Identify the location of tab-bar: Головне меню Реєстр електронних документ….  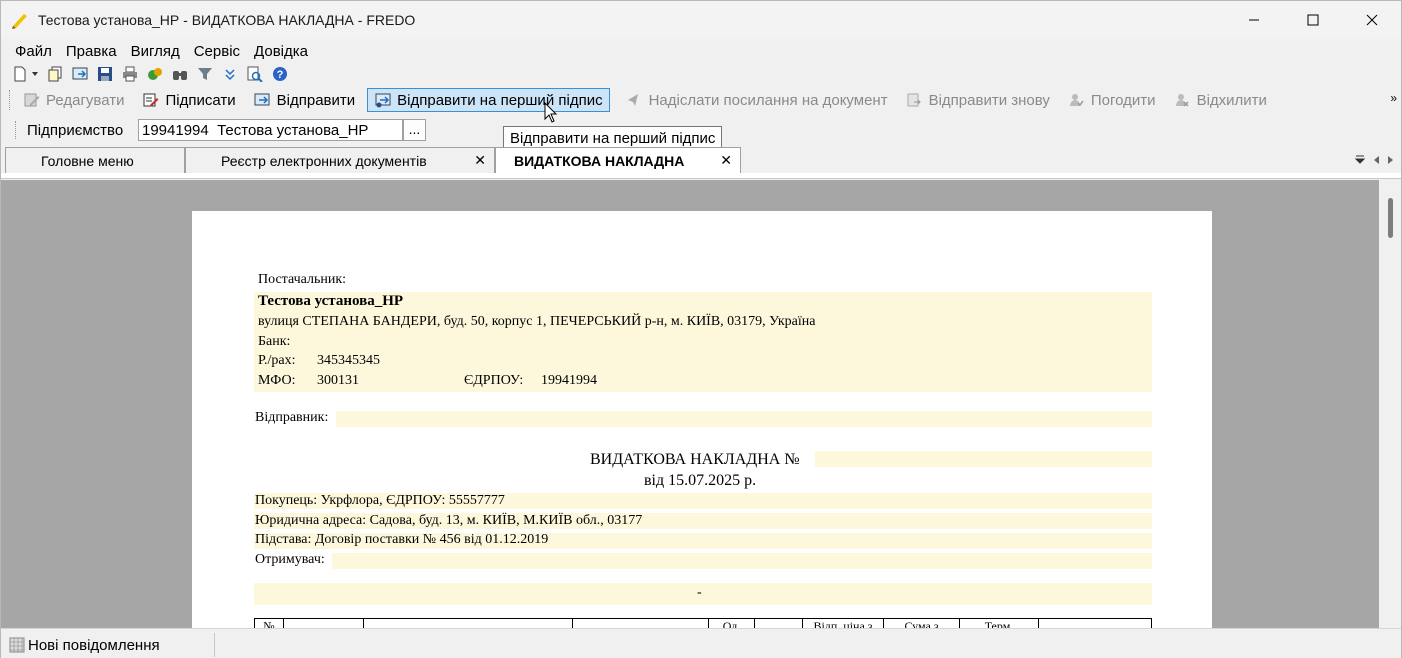
(701, 160).